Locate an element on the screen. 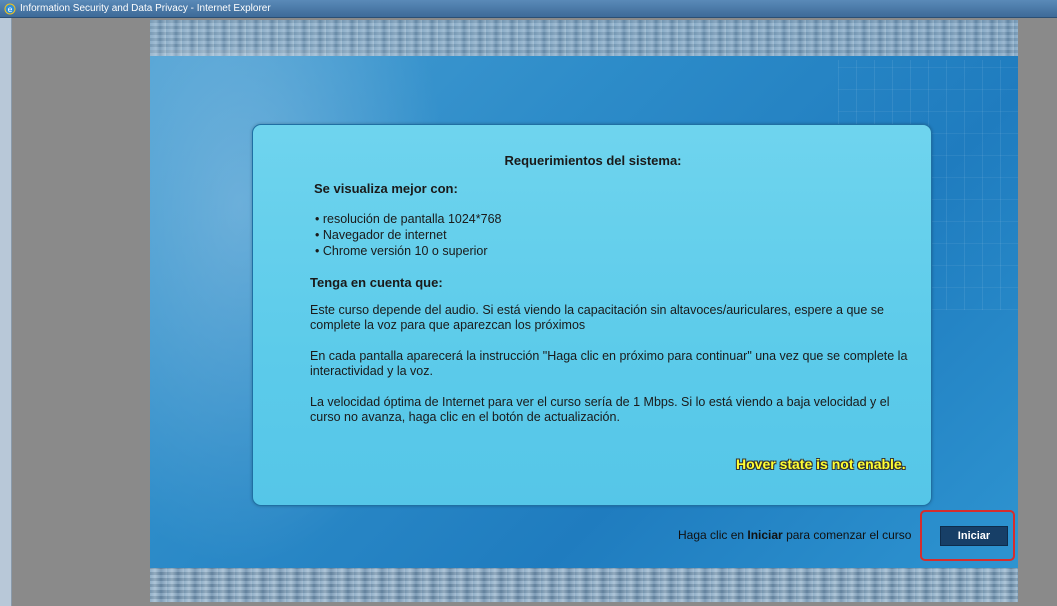 Image resolution: width=1057 pixels, height=606 pixels. footer-banner is located at coordinates (584, 585).